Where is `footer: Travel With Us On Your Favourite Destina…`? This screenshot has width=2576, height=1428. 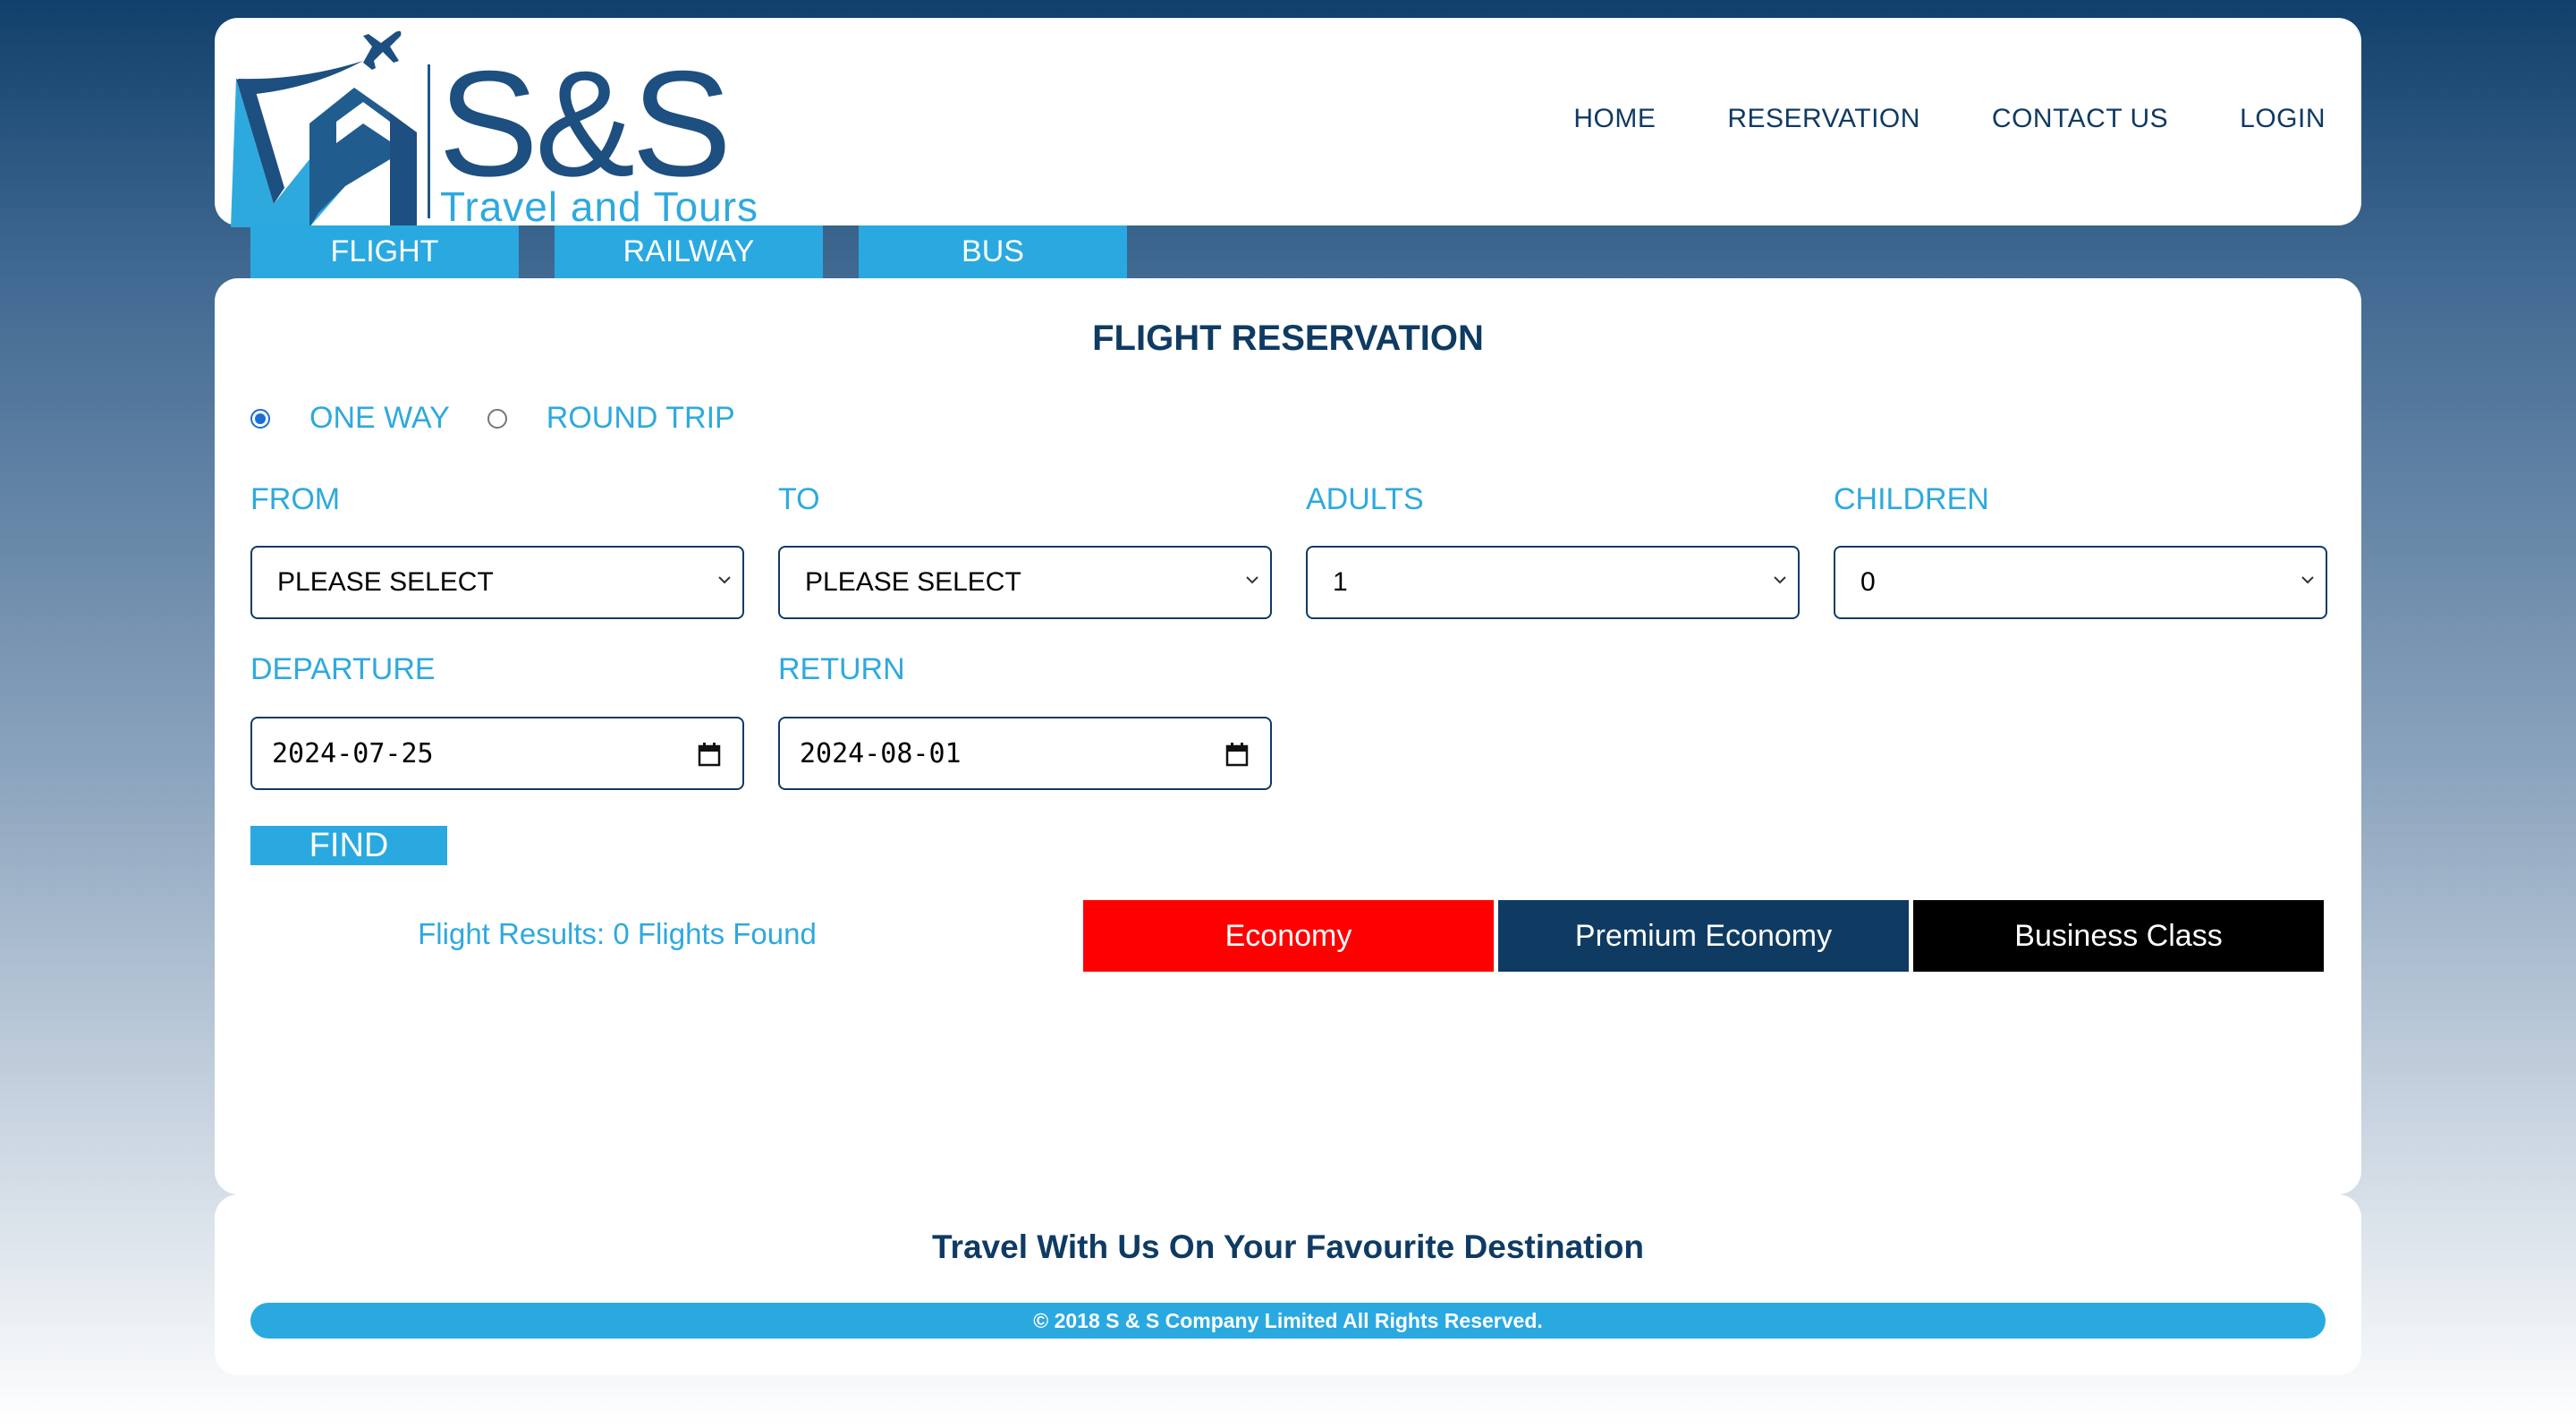 footer: Travel With Us On Your Favourite Destina… is located at coordinates (1288, 1285).